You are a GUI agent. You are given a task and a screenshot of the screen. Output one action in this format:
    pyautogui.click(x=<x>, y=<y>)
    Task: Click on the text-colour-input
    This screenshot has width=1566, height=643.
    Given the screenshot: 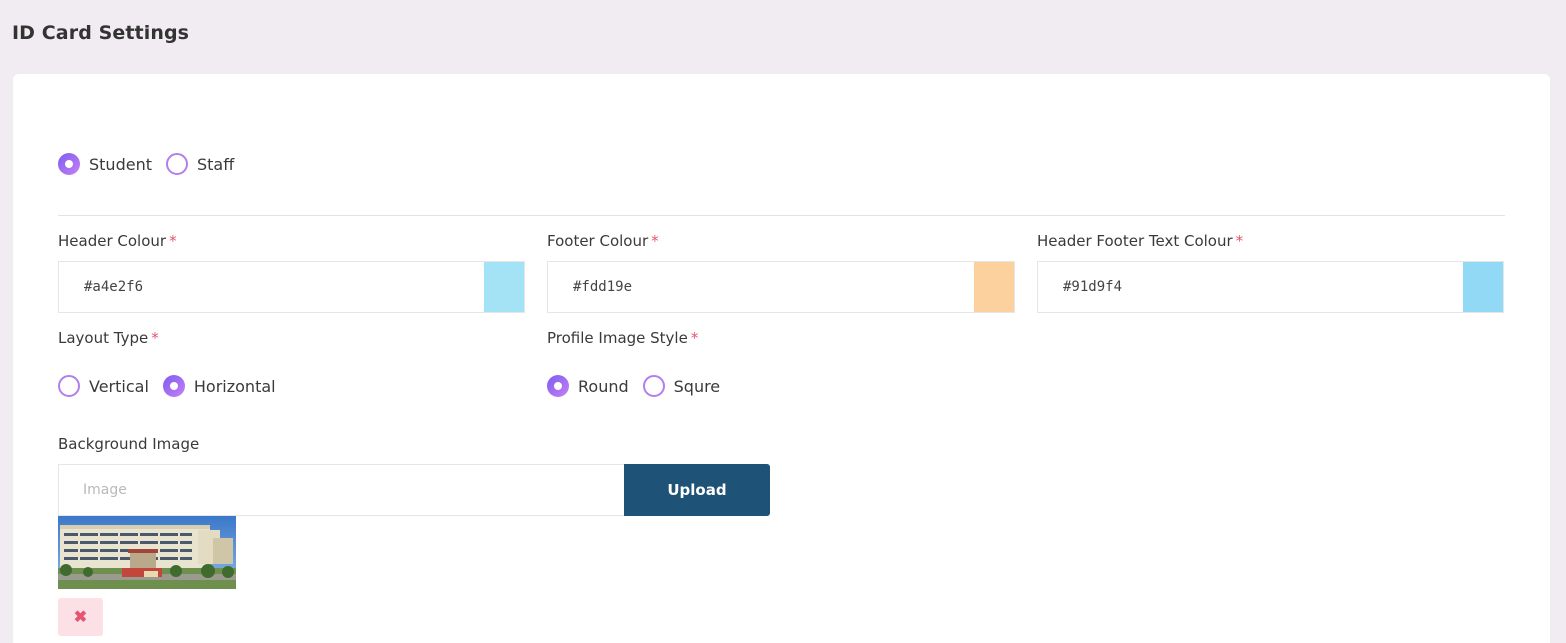 What is the action you would take?
    pyautogui.click(x=1250, y=287)
    